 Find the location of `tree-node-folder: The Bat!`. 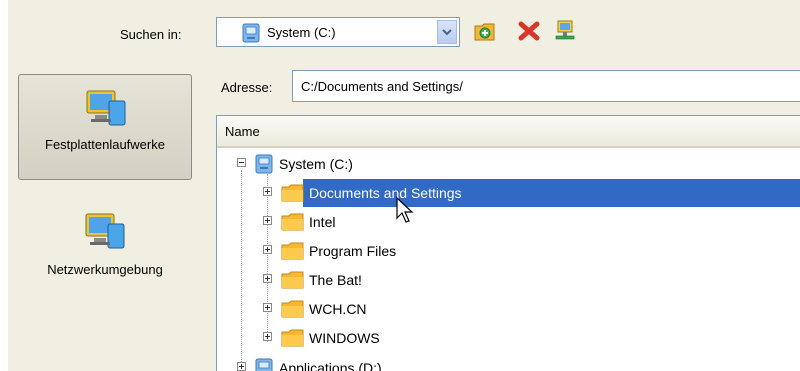

tree-node-folder: The Bat! is located at coordinates (508, 280).